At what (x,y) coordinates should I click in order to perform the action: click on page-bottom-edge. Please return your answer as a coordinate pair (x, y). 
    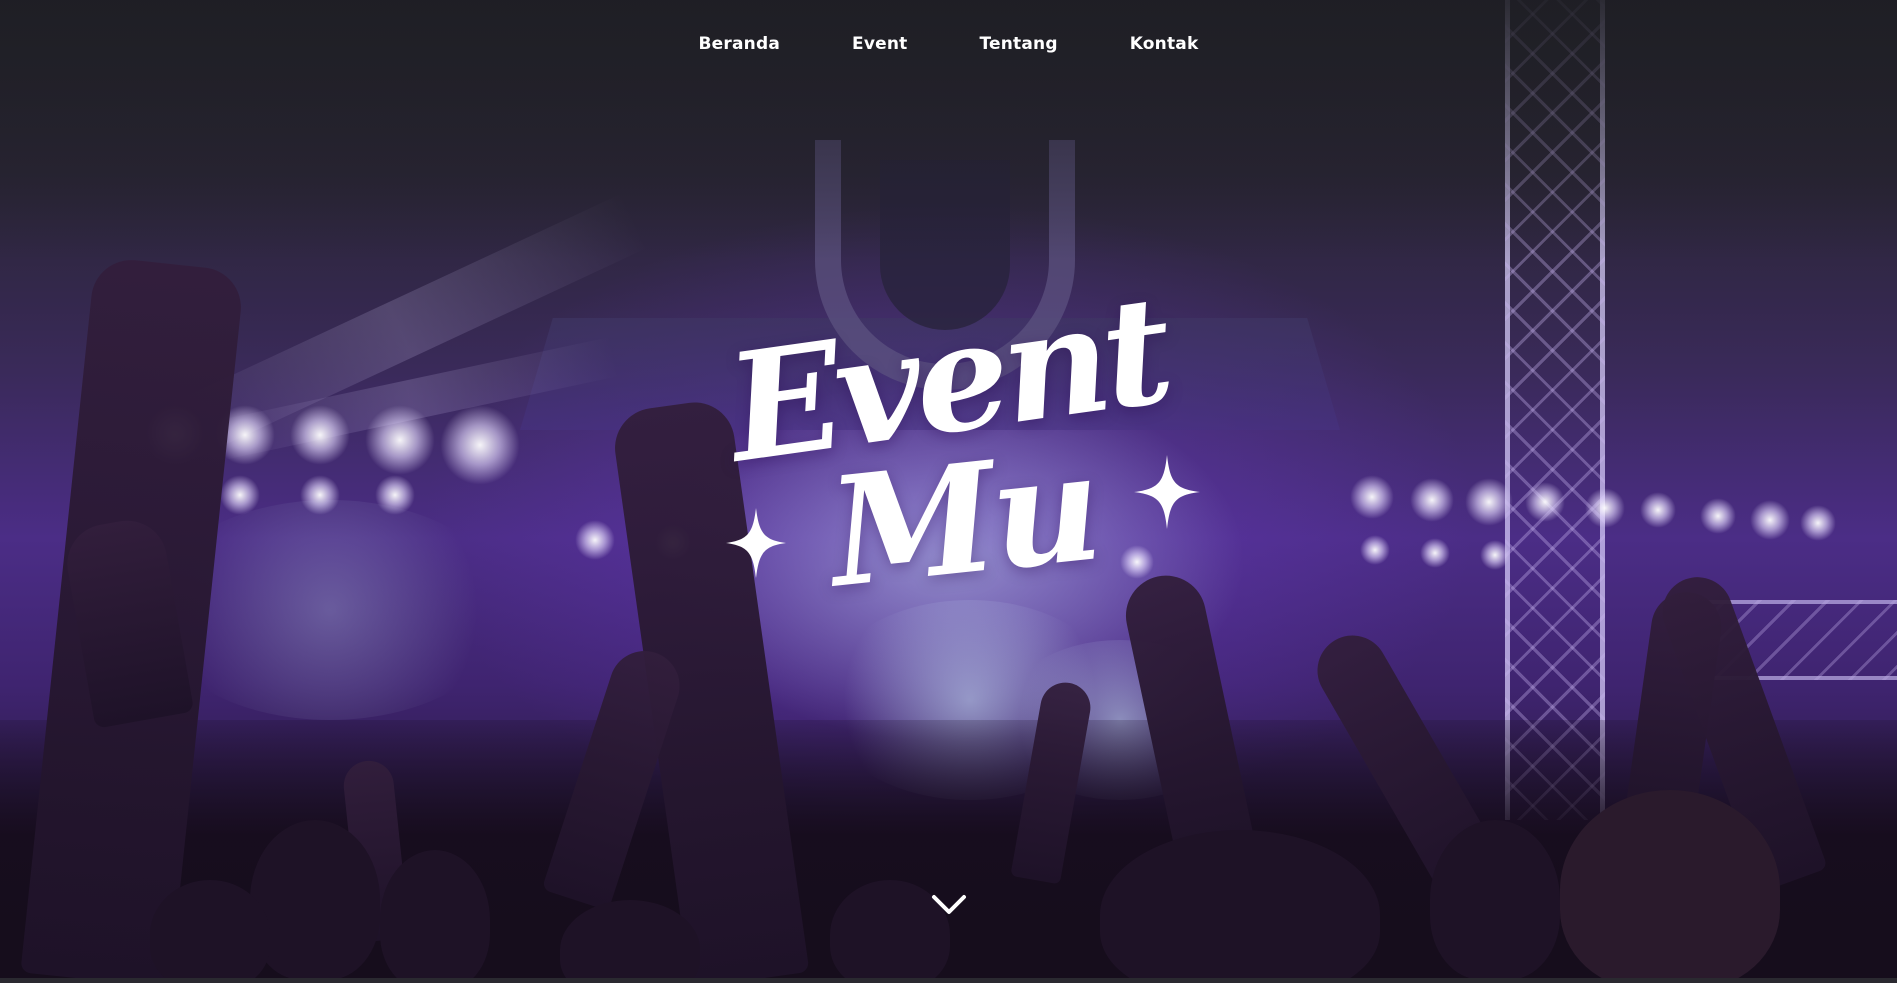
    Looking at the image, I should click on (948, 980).